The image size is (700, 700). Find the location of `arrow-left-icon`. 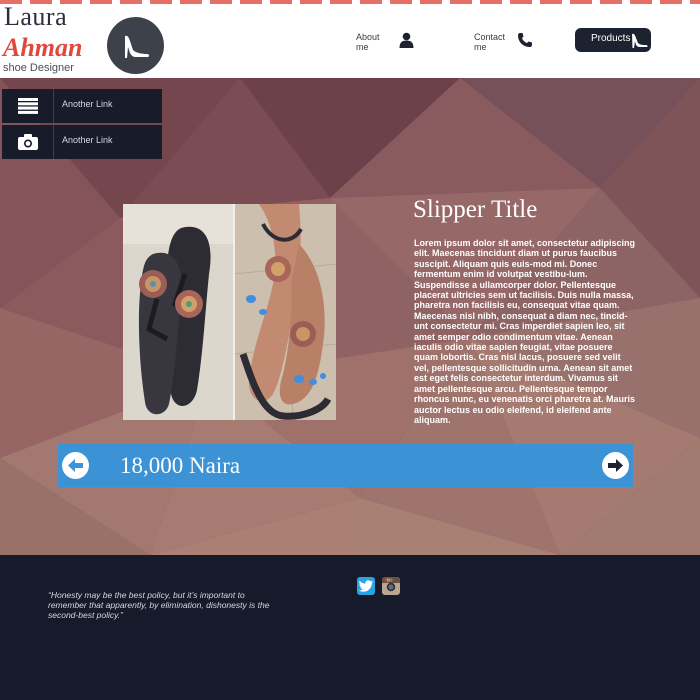

arrow-left-icon is located at coordinates (75, 465).